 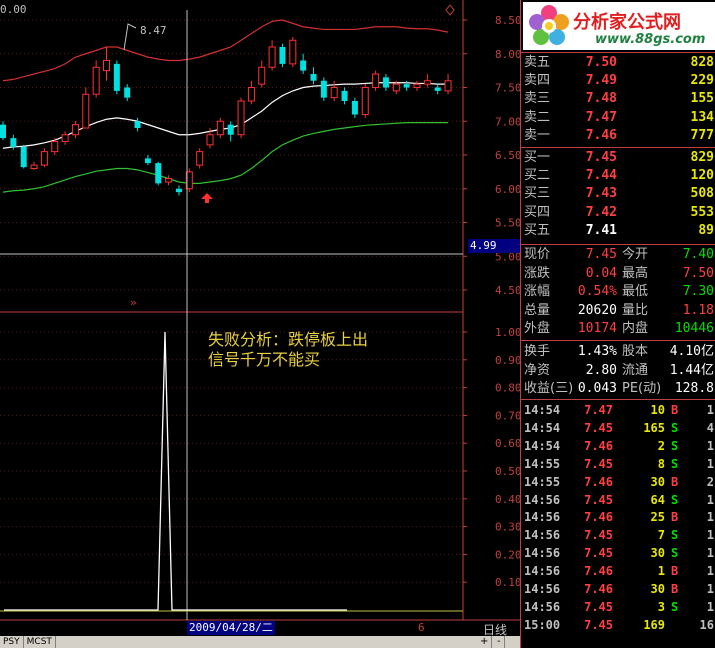 I want to click on y-tick-label: 0.40, so click(x=507, y=499).